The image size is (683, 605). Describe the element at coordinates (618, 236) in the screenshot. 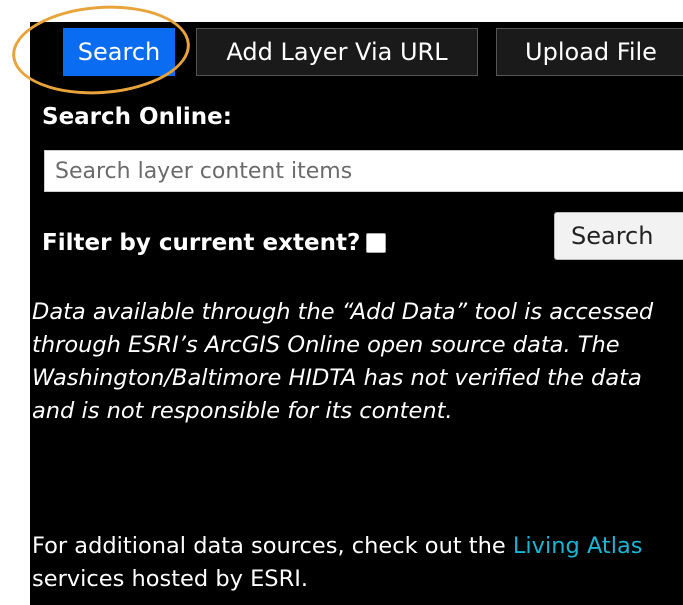

I see `search-button: Search` at that location.